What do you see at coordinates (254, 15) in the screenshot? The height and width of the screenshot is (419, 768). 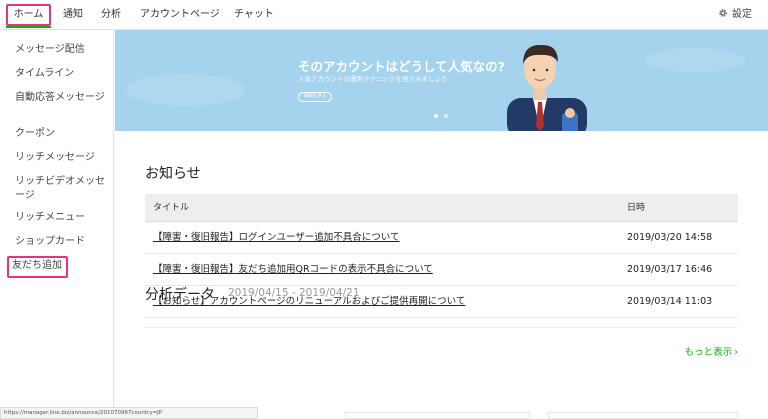 I see `tab-chat: チャット` at bounding box center [254, 15].